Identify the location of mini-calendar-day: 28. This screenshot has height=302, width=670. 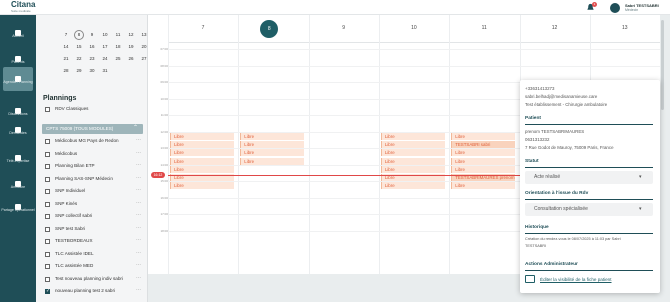
(66, 71).